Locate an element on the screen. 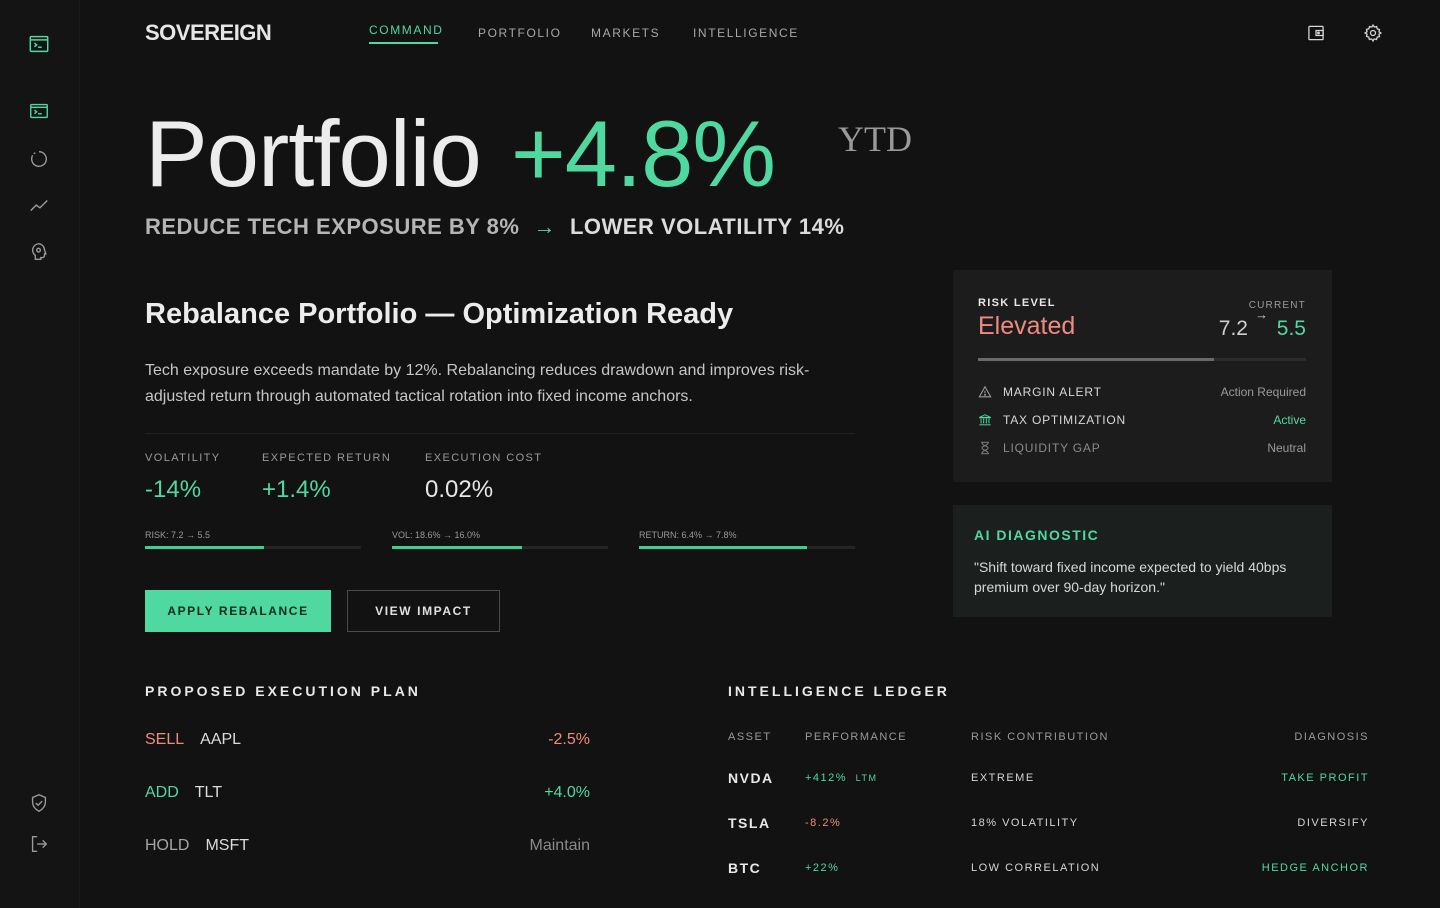 Image resolution: width=1440 pixels, height=908 pixels. metric-label: EXPECTED RETURN is located at coordinates (327, 458).